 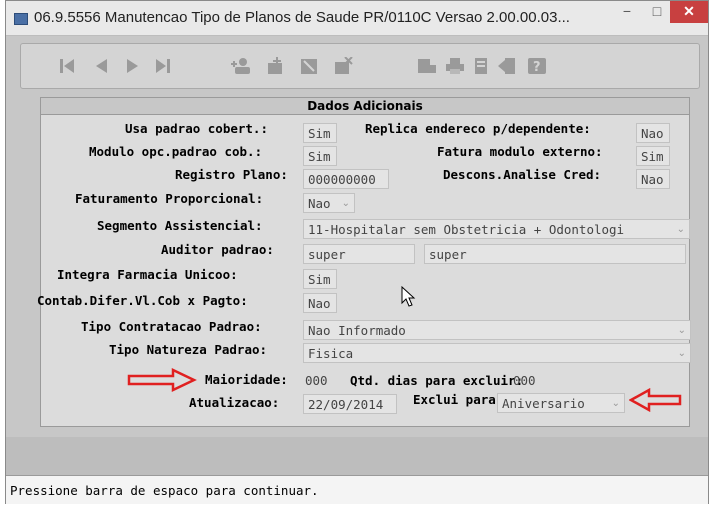 What do you see at coordinates (320, 303) in the screenshot?
I see `contab-difer-field: Nao` at bounding box center [320, 303].